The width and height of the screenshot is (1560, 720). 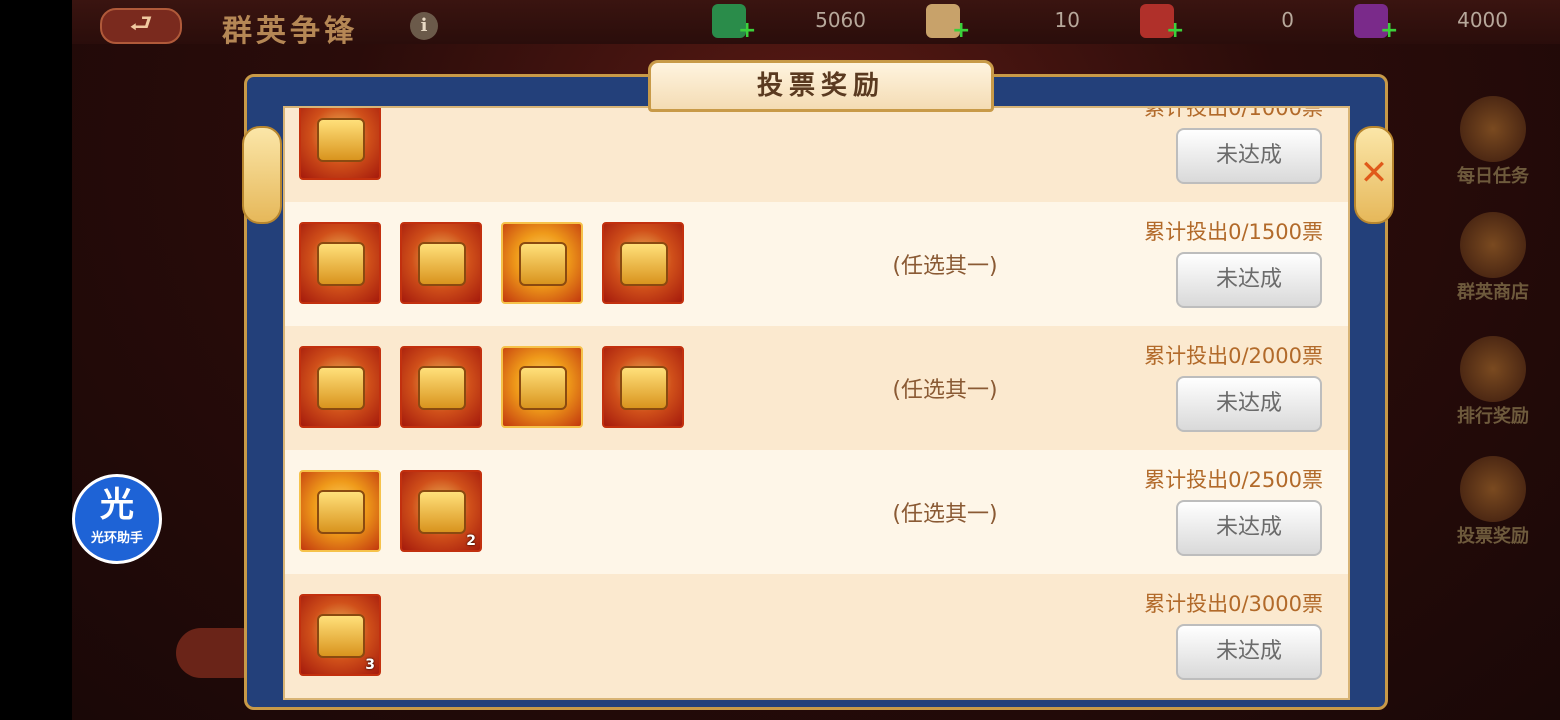 What do you see at coordinates (1493, 292) in the screenshot?
I see `sidebar-item-label: 群英商店` at bounding box center [1493, 292].